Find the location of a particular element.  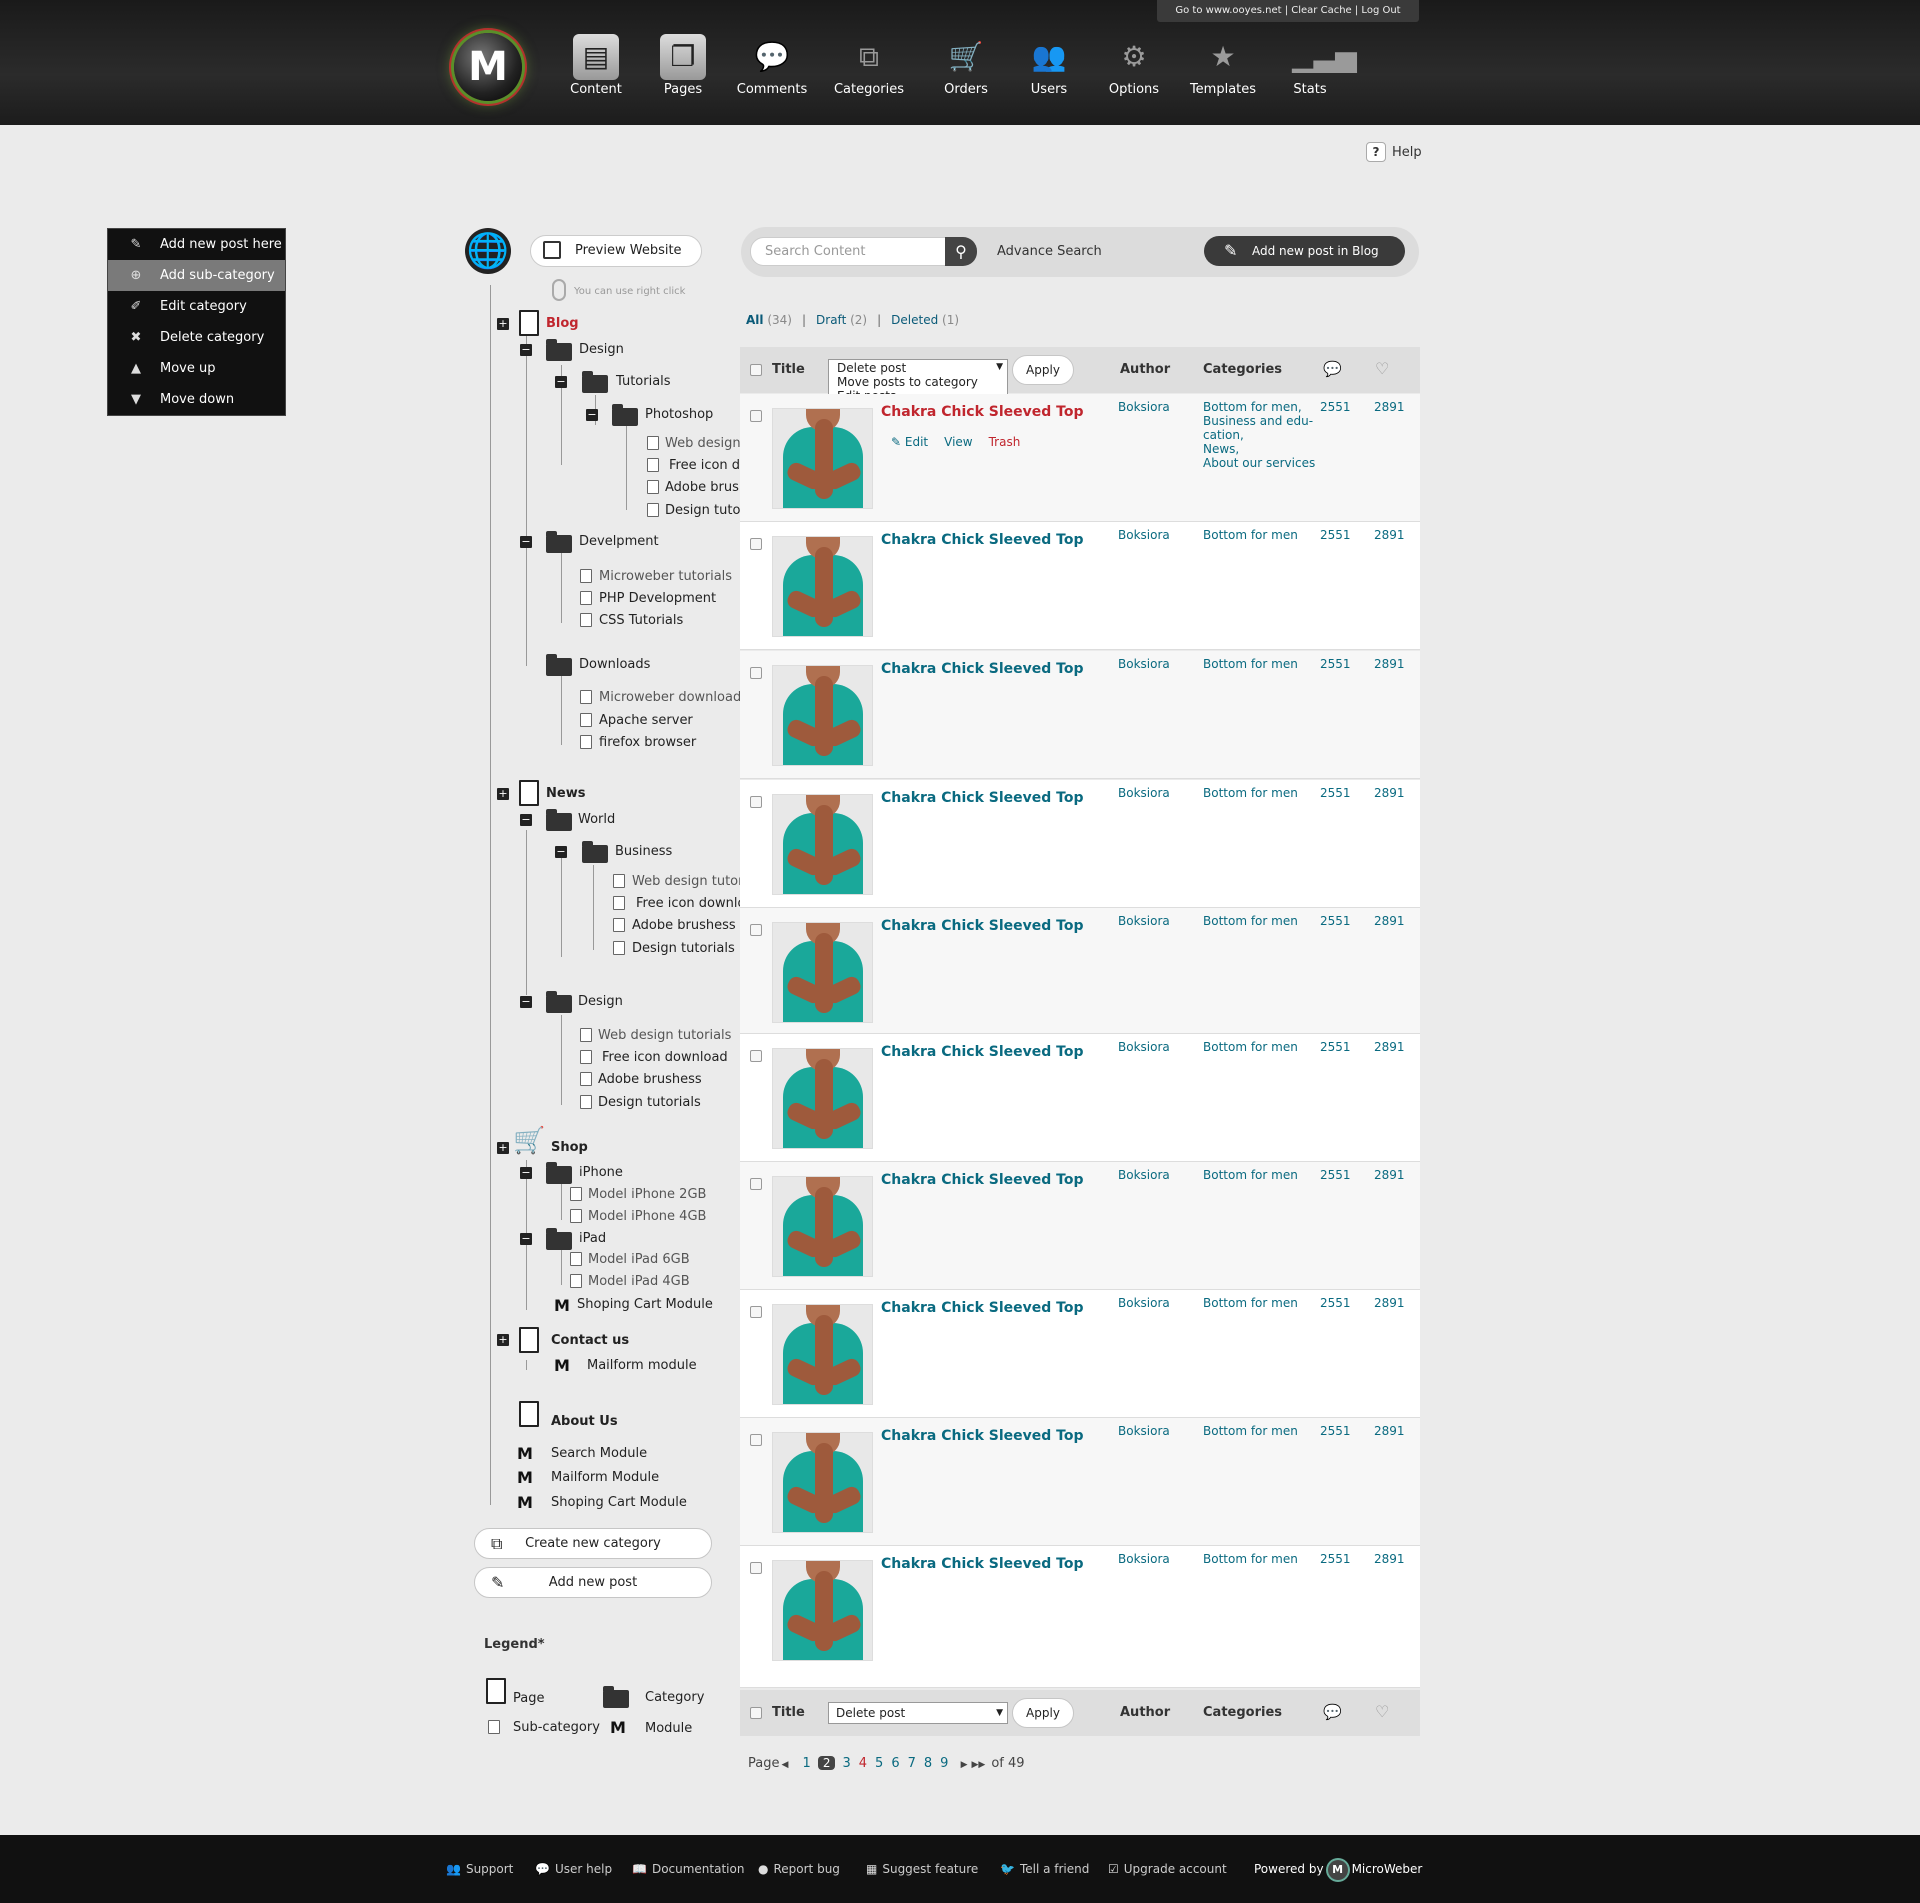

page-link: 3 is located at coordinates (846, 1763).